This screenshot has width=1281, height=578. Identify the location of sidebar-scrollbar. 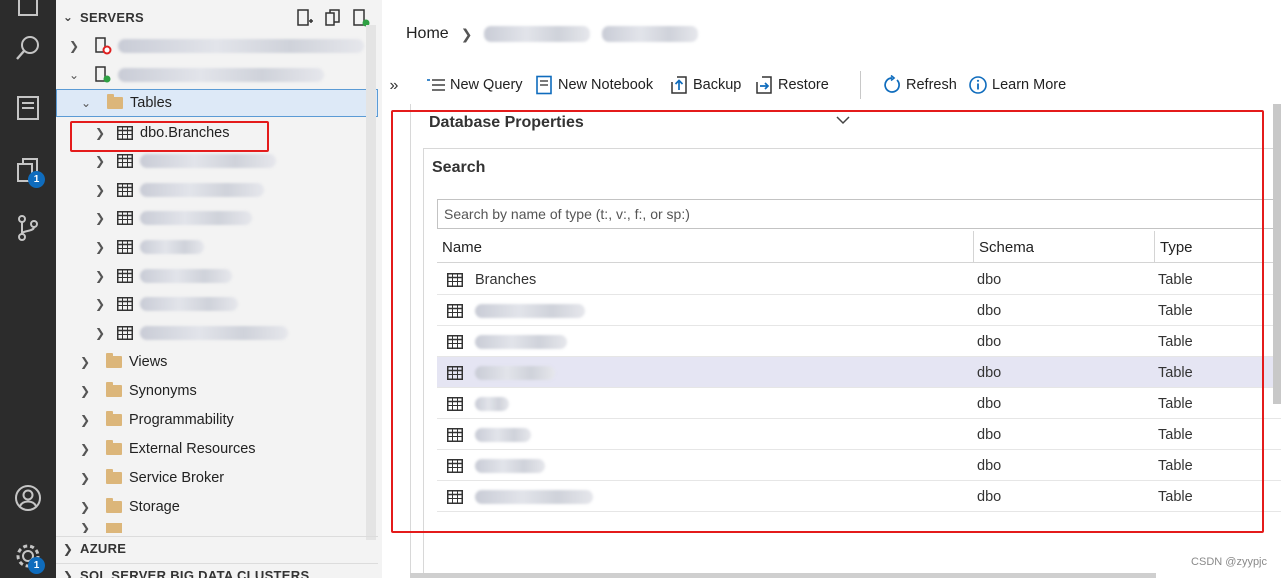
(371, 282).